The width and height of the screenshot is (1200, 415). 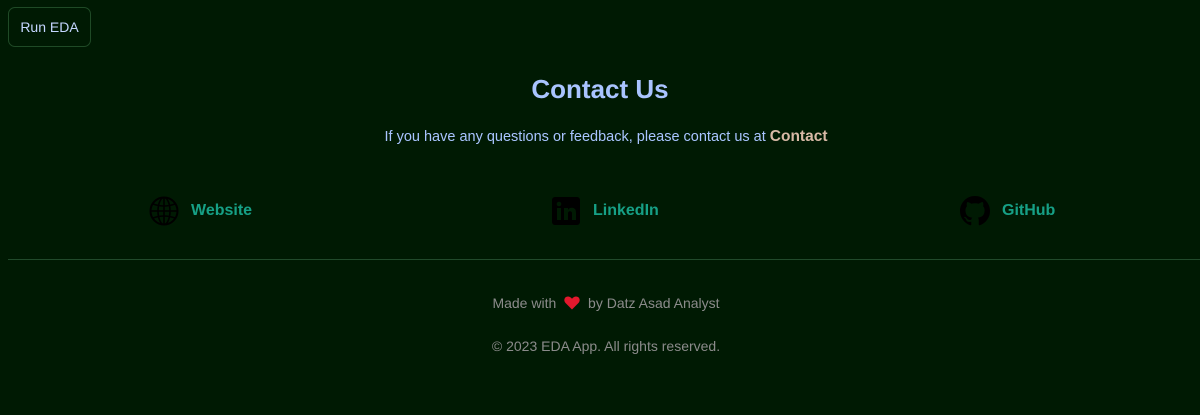 I want to click on github-icon, so click(x=975, y=211).